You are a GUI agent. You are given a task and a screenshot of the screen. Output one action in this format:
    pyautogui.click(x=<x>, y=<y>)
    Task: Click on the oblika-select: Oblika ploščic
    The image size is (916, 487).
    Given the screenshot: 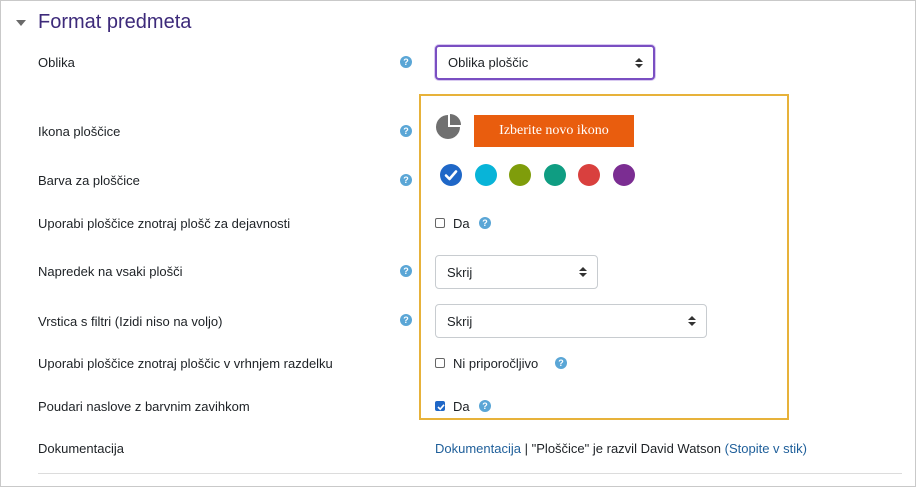 What is the action you would take?
    pyautogui.click(x=545, y=62)
    